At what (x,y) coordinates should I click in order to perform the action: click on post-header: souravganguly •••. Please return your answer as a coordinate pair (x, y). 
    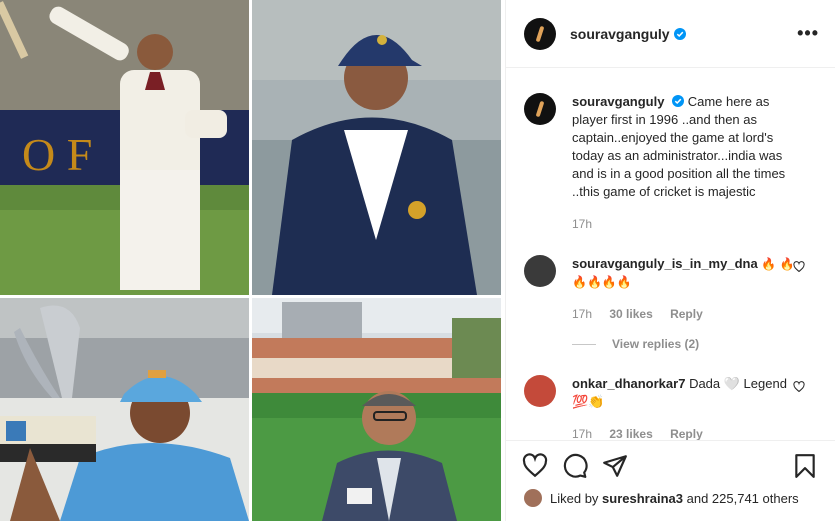
    Looking at the image, I should click on (670, 34).